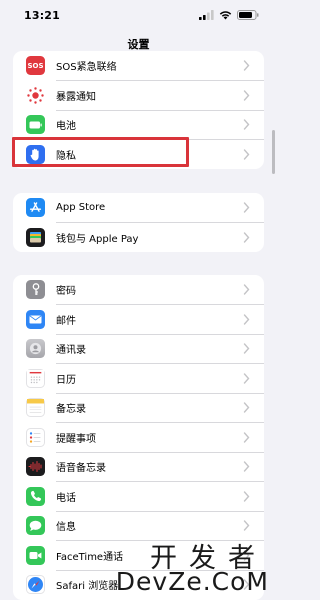 This screenshot has width=320, height=600. What do you see at coordinates (138, 496) in the screenshot?
I see `settings-row-phone: 电话` at bounding box center [138, 496].